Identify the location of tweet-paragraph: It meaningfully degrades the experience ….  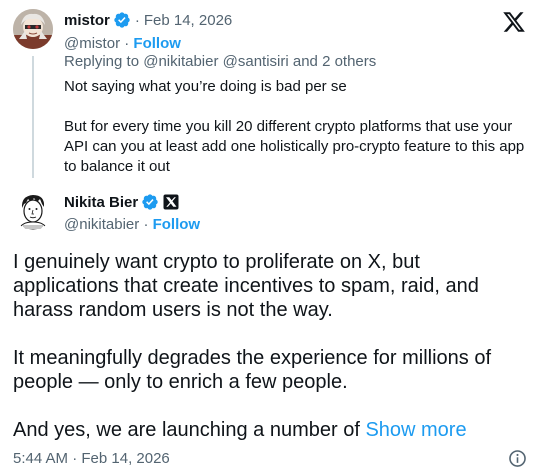
(252, 370).